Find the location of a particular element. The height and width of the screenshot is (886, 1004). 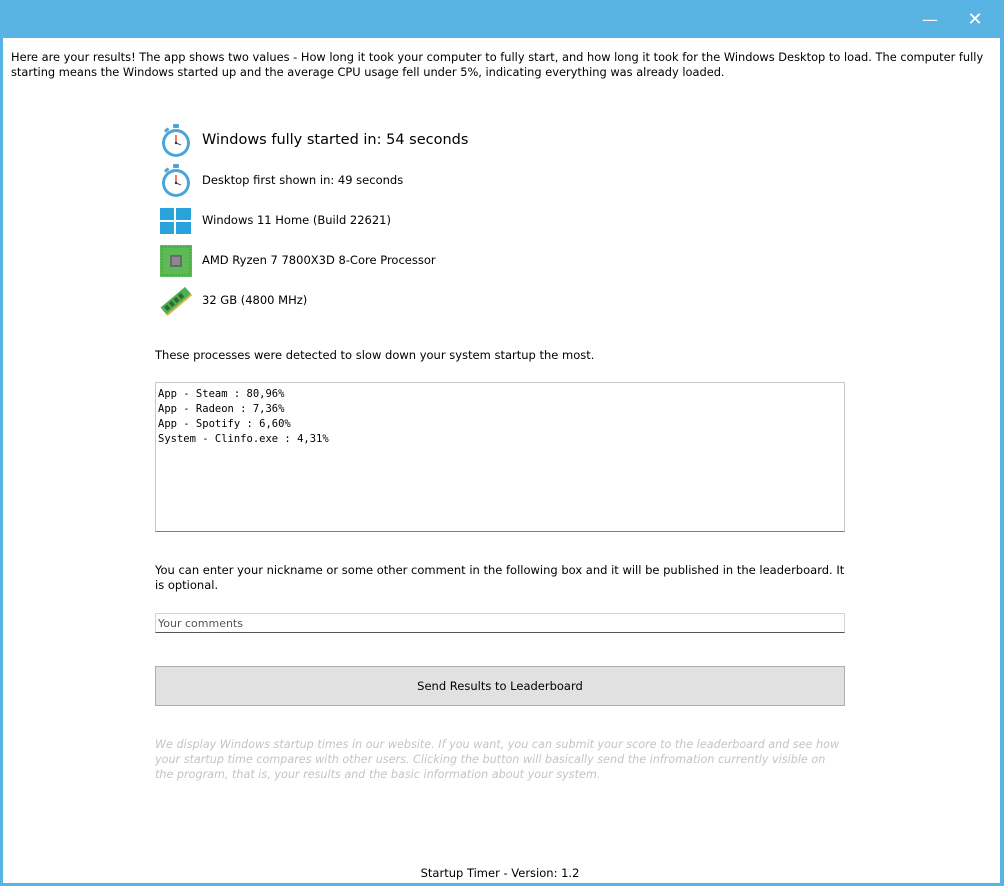

window-frame-left is located at coordinates (1, 462).